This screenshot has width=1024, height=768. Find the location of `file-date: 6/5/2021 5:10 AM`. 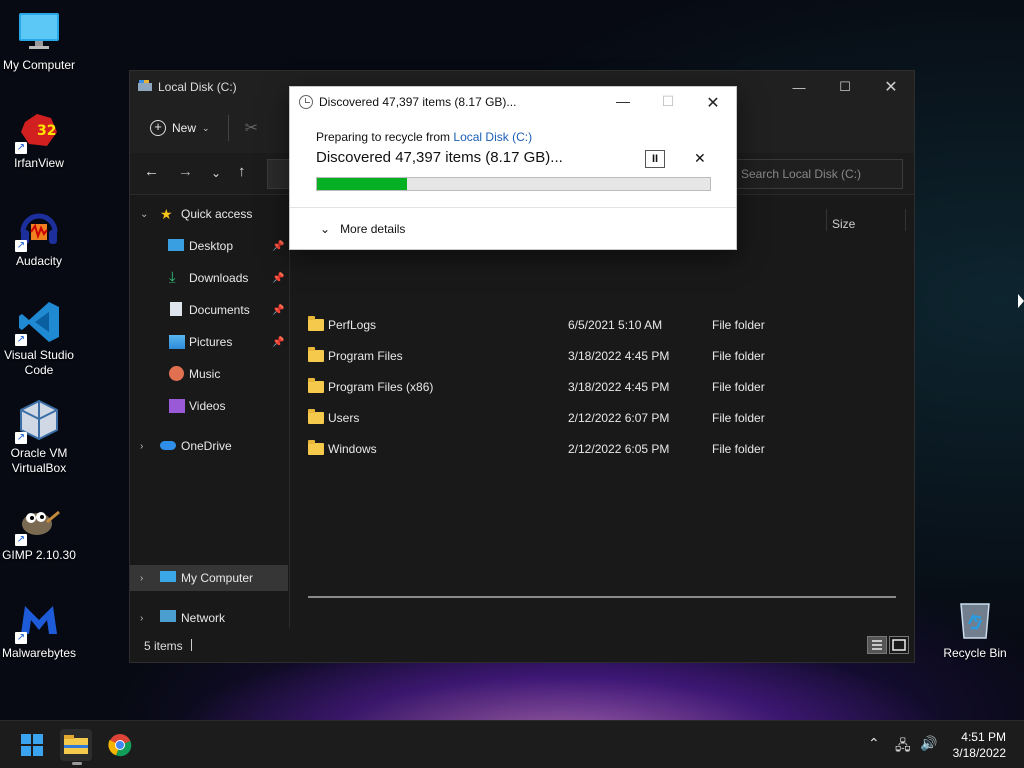

file-date: 6/5/2021 5:10 AM is located at coordinates (615, 325).